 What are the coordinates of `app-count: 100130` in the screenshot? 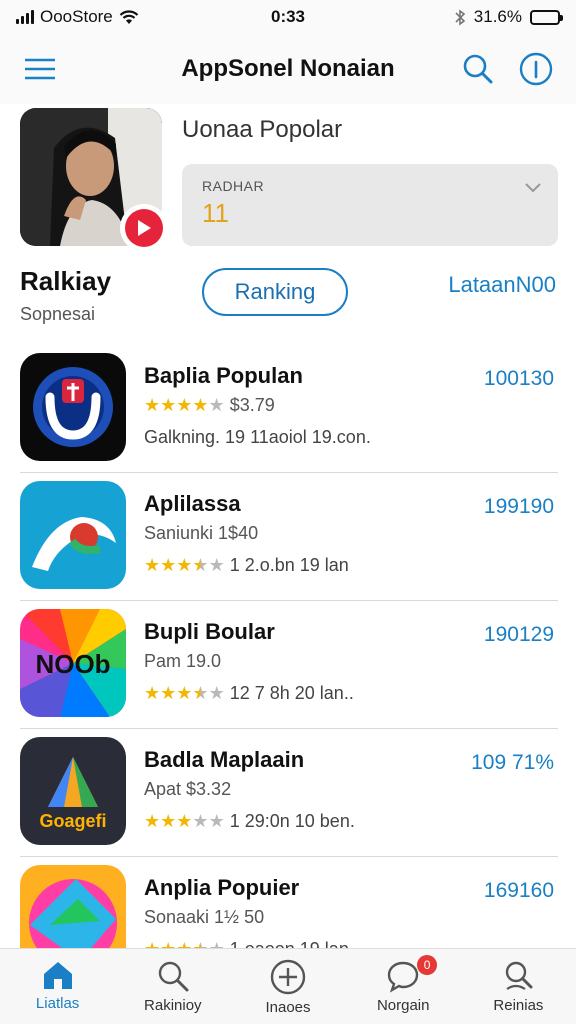 It's located at (518, 378).